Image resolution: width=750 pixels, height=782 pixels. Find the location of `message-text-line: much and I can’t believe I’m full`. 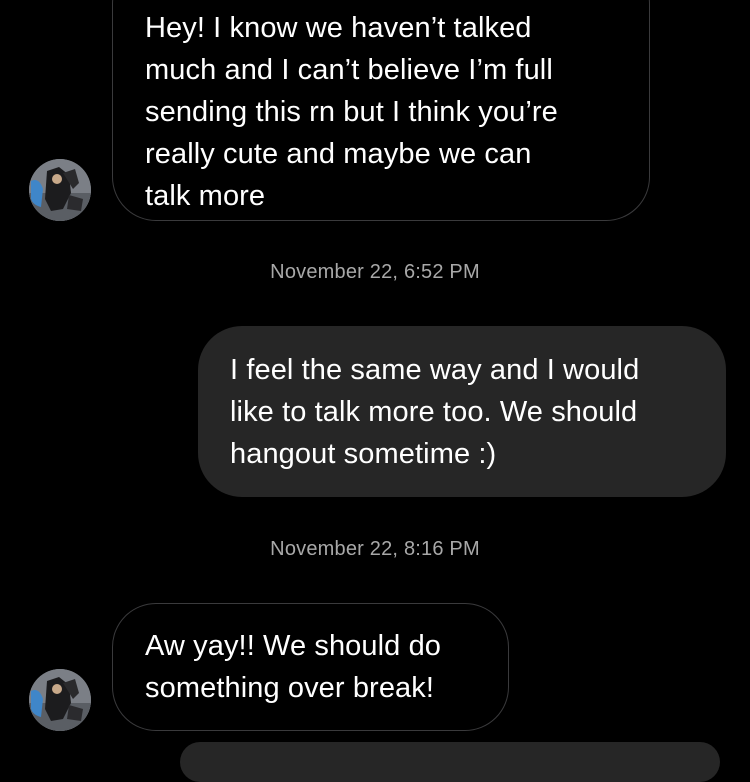

message-text-line: much and I can’t believe I’m full is located at coordinates (349, 70).